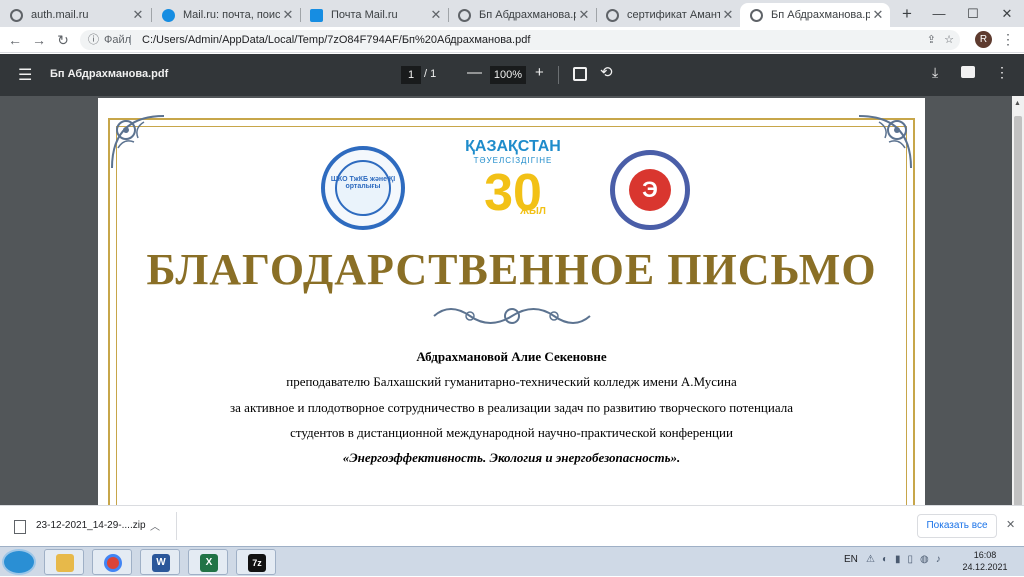 Image resolution: width=1024 pixels, height=577 pixels. Describe the element at coordinates (474, 72) in the screenshot. I see `zoom-out-button: —` at that location.